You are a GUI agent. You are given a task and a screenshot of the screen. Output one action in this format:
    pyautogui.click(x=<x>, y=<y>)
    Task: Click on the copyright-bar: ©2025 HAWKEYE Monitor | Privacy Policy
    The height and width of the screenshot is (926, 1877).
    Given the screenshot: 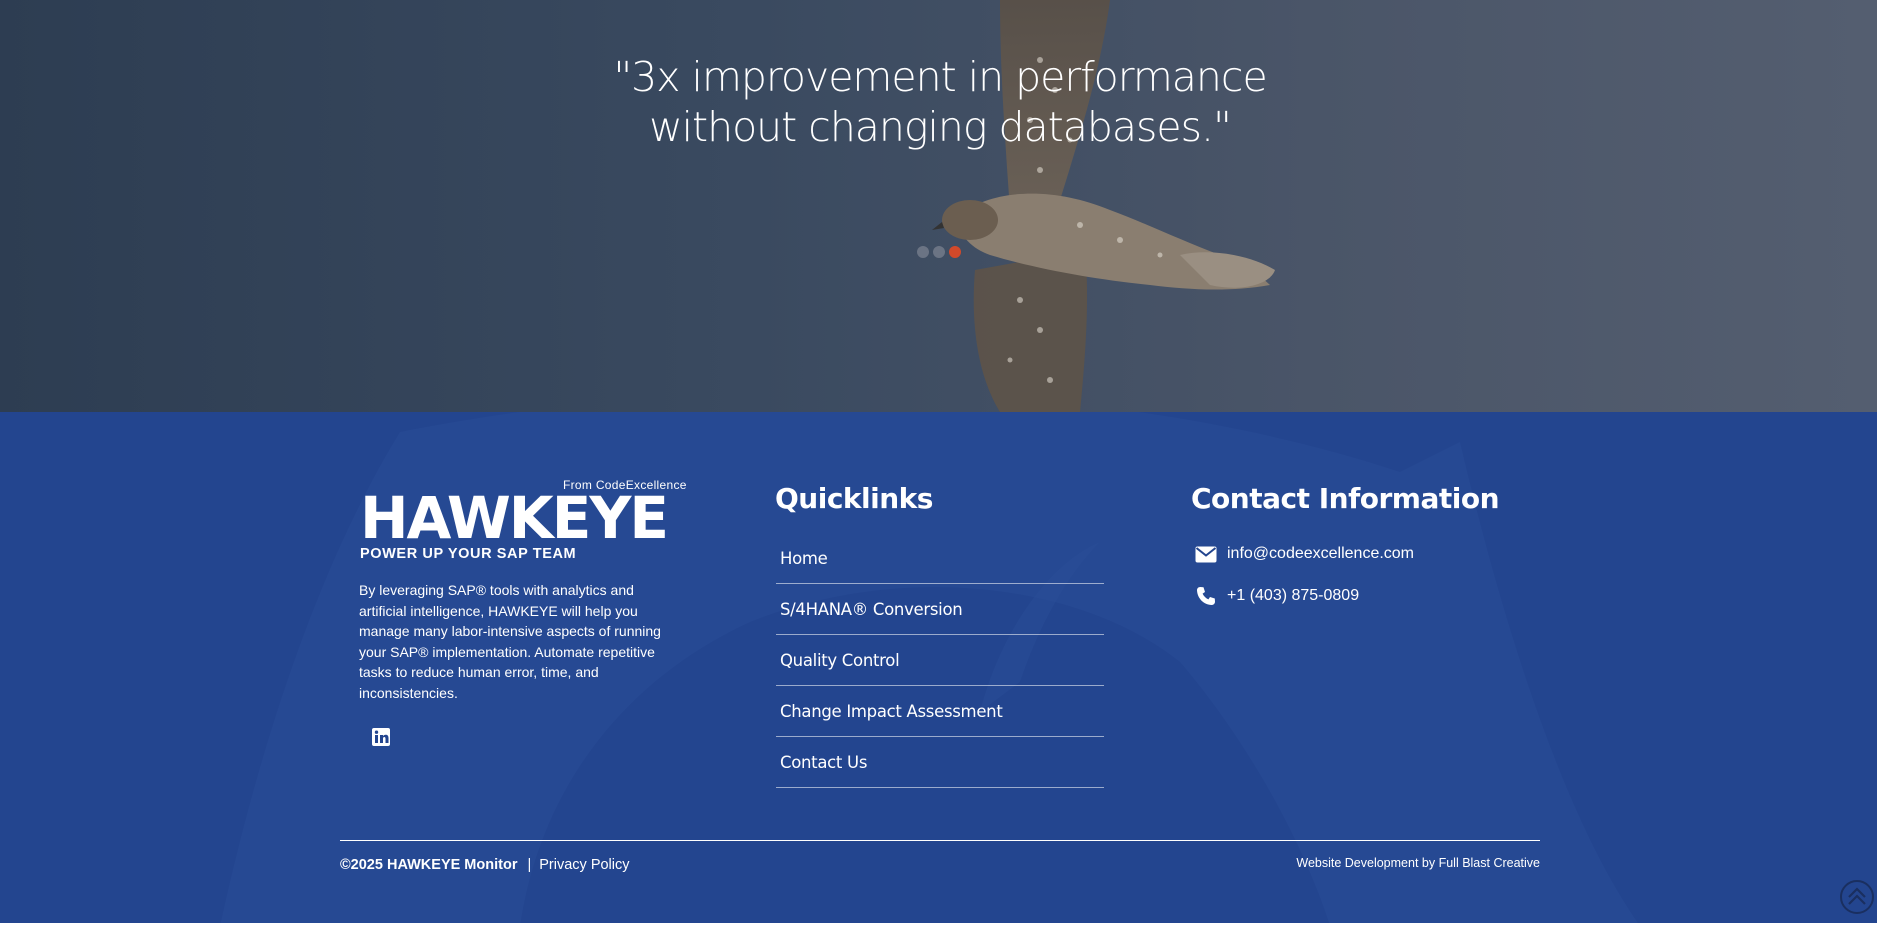 What is the action you would take?
    pyautogui.click(x=485, y=865)
    